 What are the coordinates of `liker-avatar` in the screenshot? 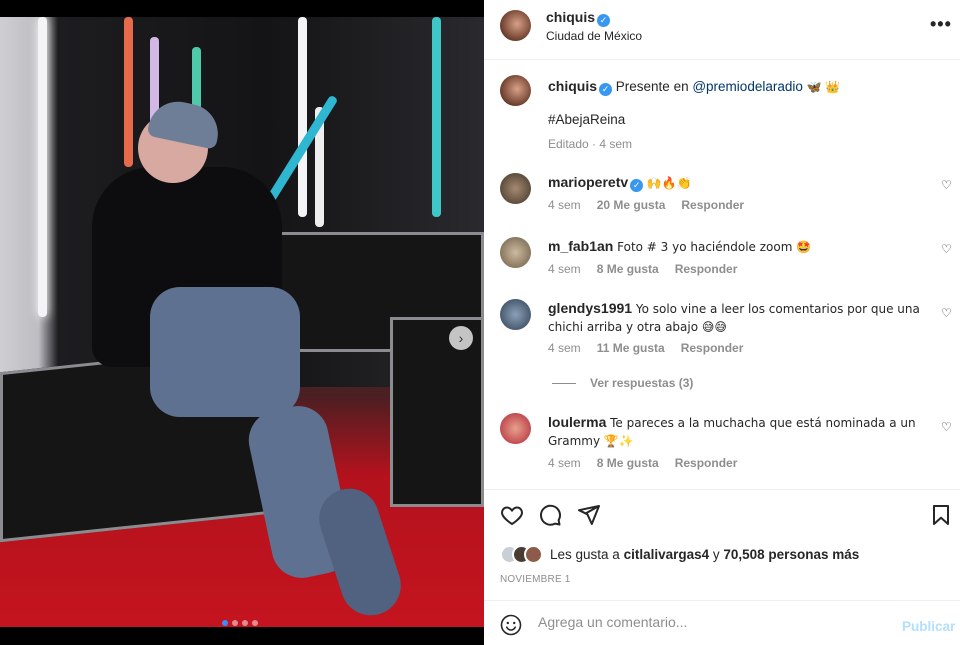 It's located at (533, 554).